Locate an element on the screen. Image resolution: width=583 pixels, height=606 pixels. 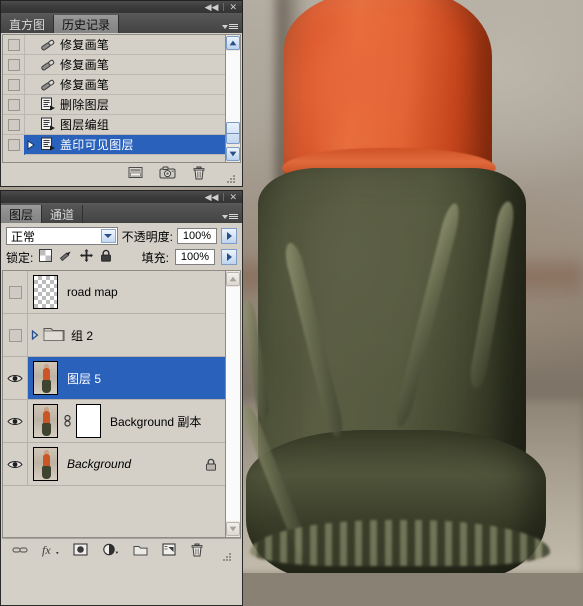
fill-slider-button is located at coordinates (229, 257).